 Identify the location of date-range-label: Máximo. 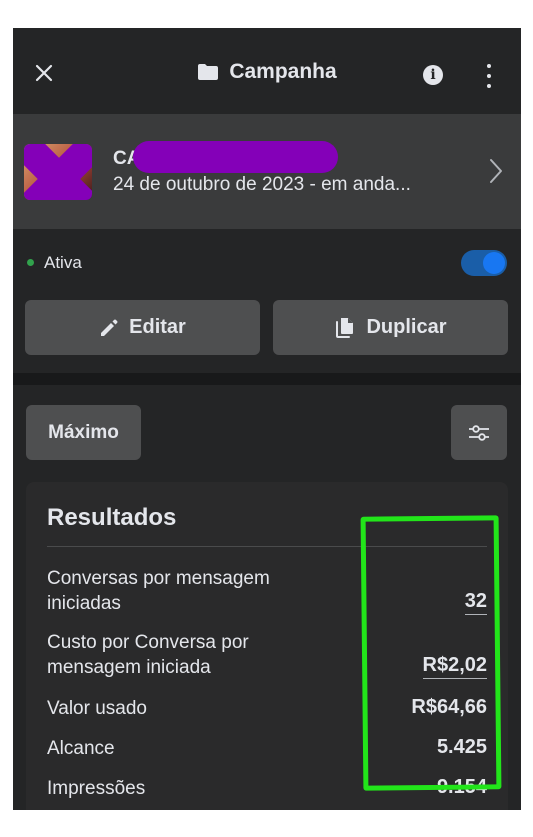
(83, 432).